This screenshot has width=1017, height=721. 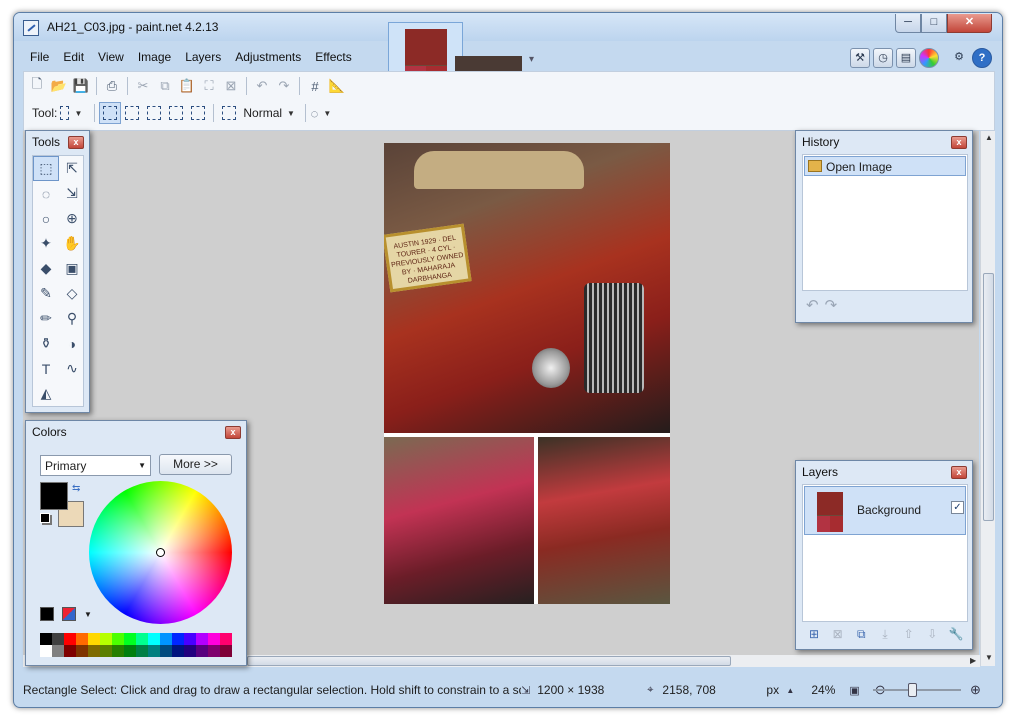 I want to click on layers-window-toggle-icon: ▤, so click(x=906, y=58).